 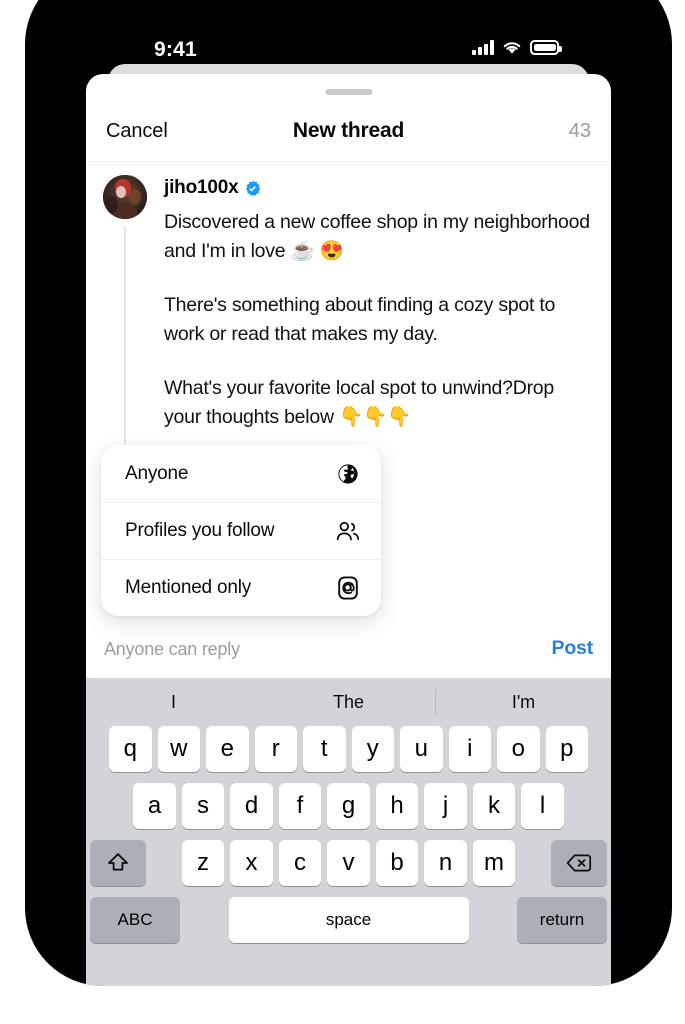 I want to click on keyboard-row-3: z x c v b n m, so click(x=348, y=863).